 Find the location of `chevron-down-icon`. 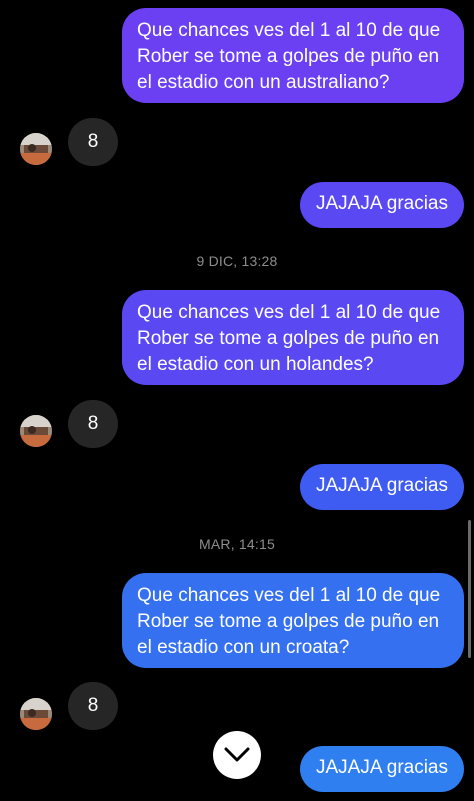

chevron-down-icon is located at coordinates (237, 754).